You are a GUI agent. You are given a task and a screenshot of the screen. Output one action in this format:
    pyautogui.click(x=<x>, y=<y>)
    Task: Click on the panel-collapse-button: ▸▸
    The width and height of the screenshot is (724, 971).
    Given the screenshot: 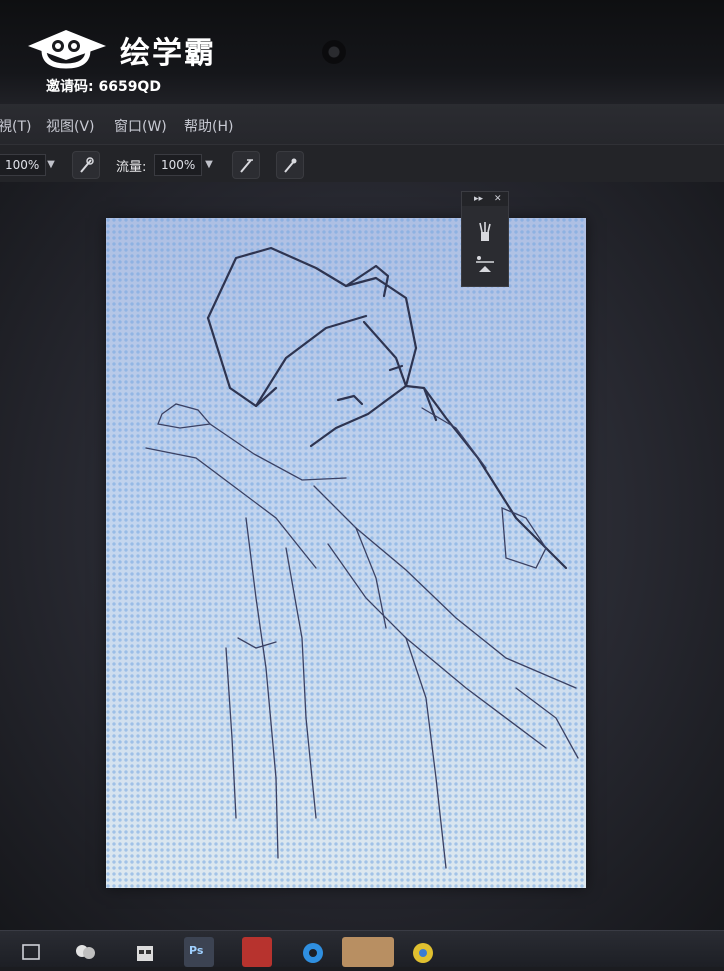 What is the action you would take?
    pyautogui.click(x=478, y=199)
    